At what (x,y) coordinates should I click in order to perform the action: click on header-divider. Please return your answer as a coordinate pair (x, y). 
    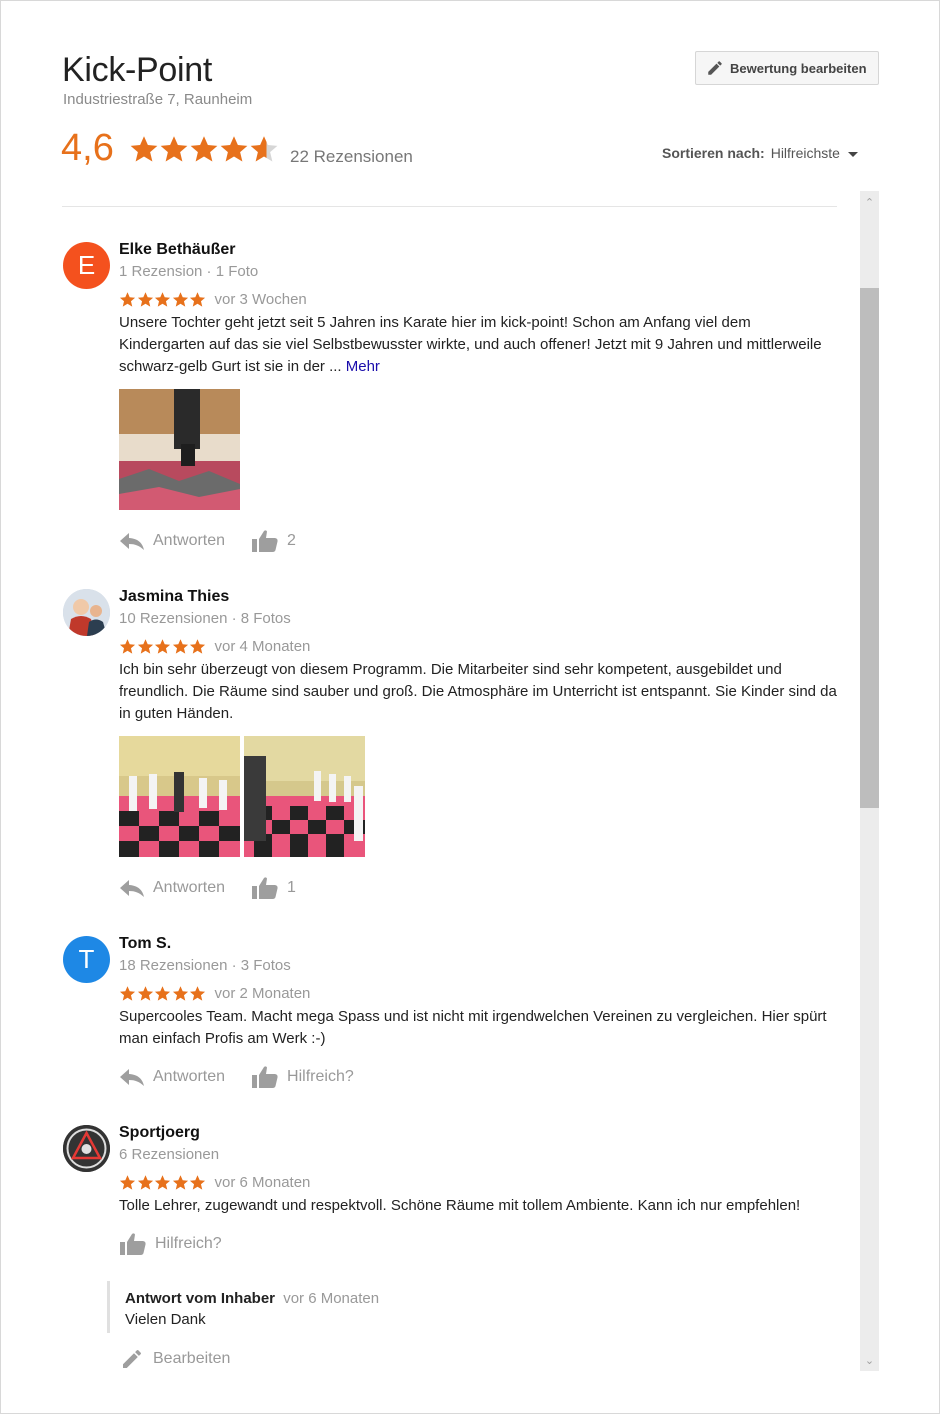
    Looking at the image, I should click on (449, 206).